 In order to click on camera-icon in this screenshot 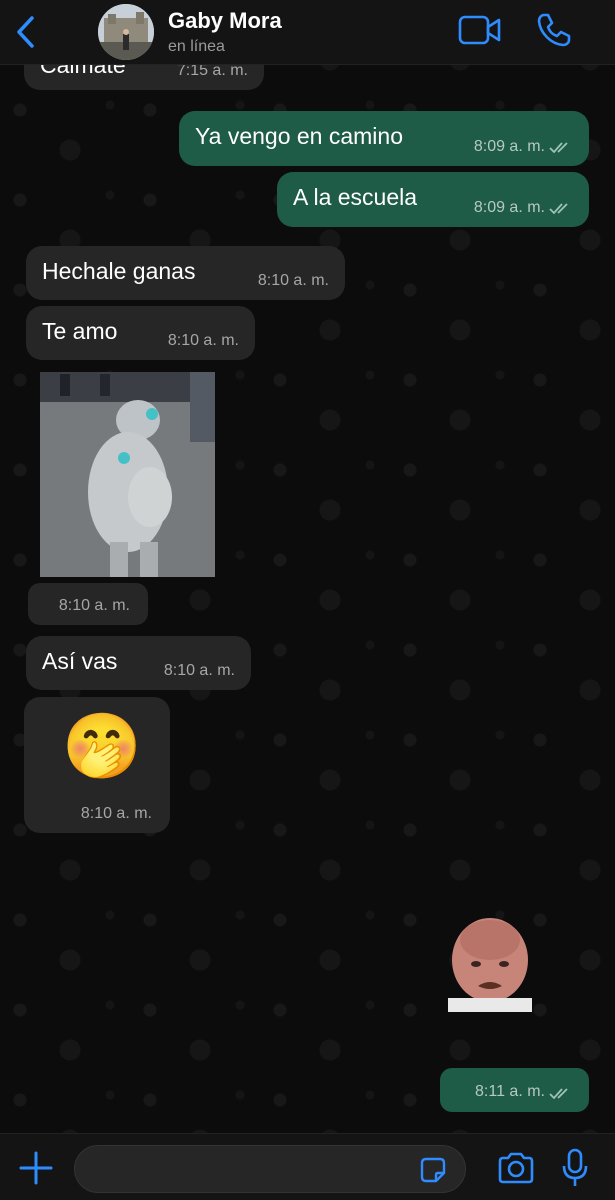, I will do `click(516, 1168)`.